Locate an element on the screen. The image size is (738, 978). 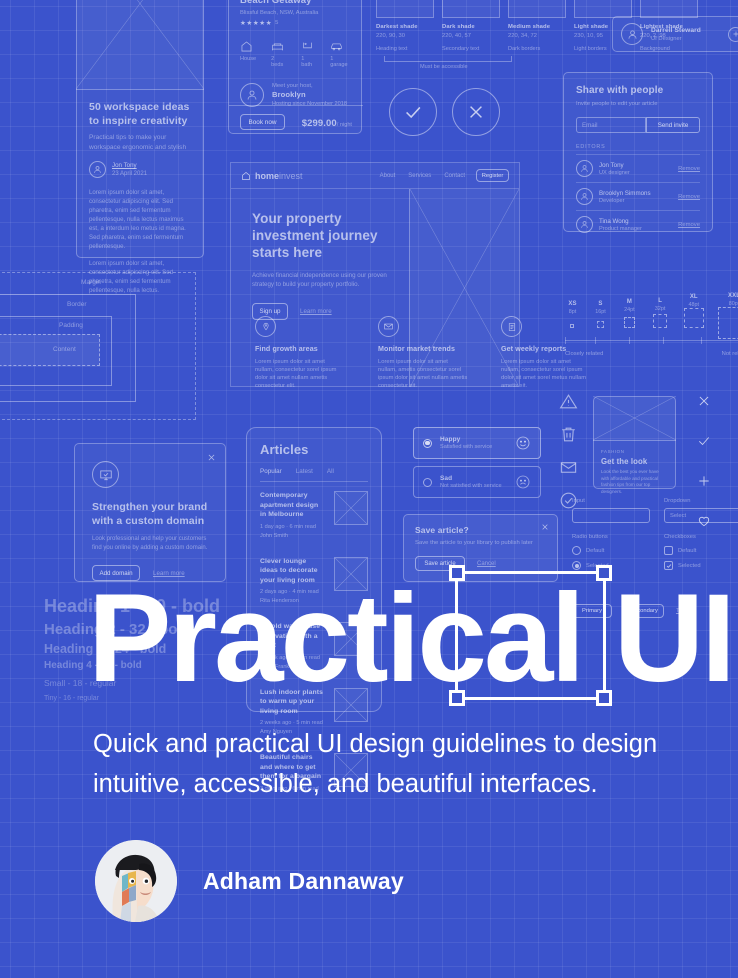
checkbox-option: Selected is located at coordinates (701, 565).